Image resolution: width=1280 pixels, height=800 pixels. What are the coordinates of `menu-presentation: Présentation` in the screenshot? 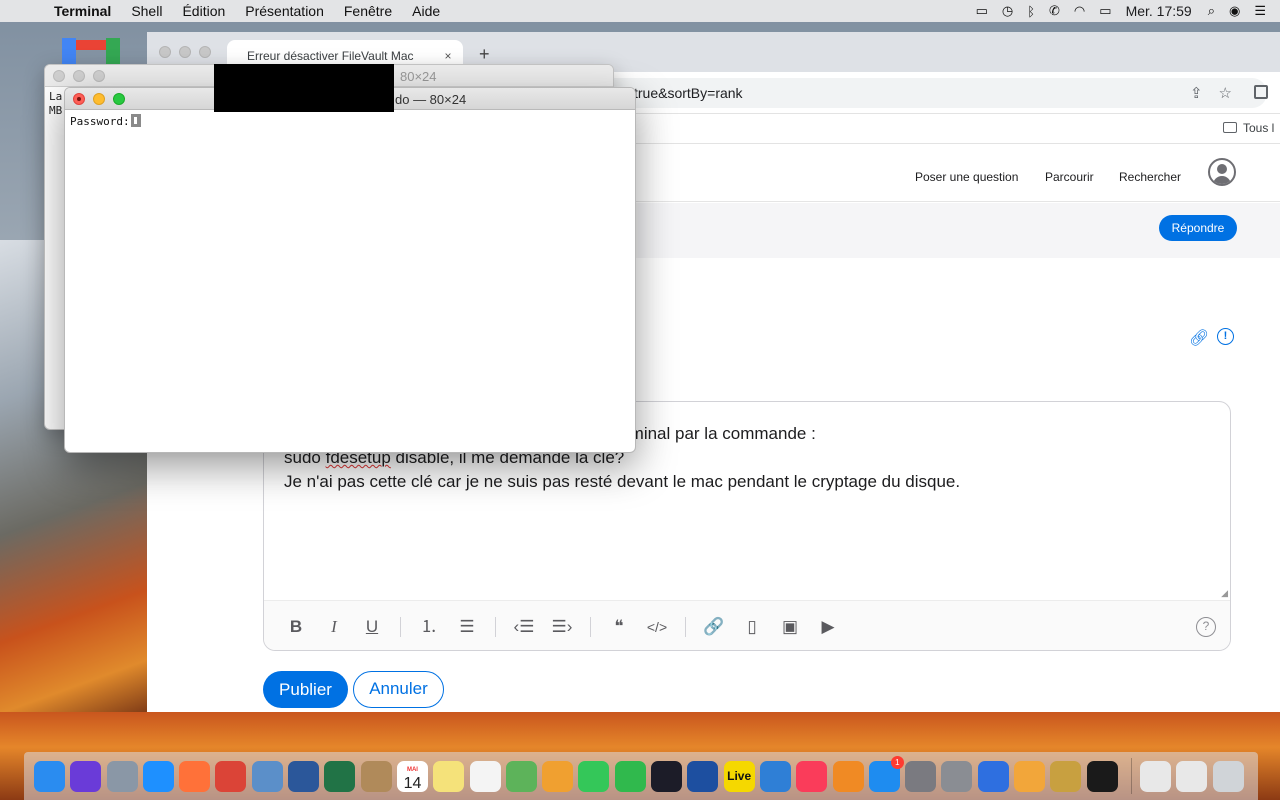 It's located at (284, 11).